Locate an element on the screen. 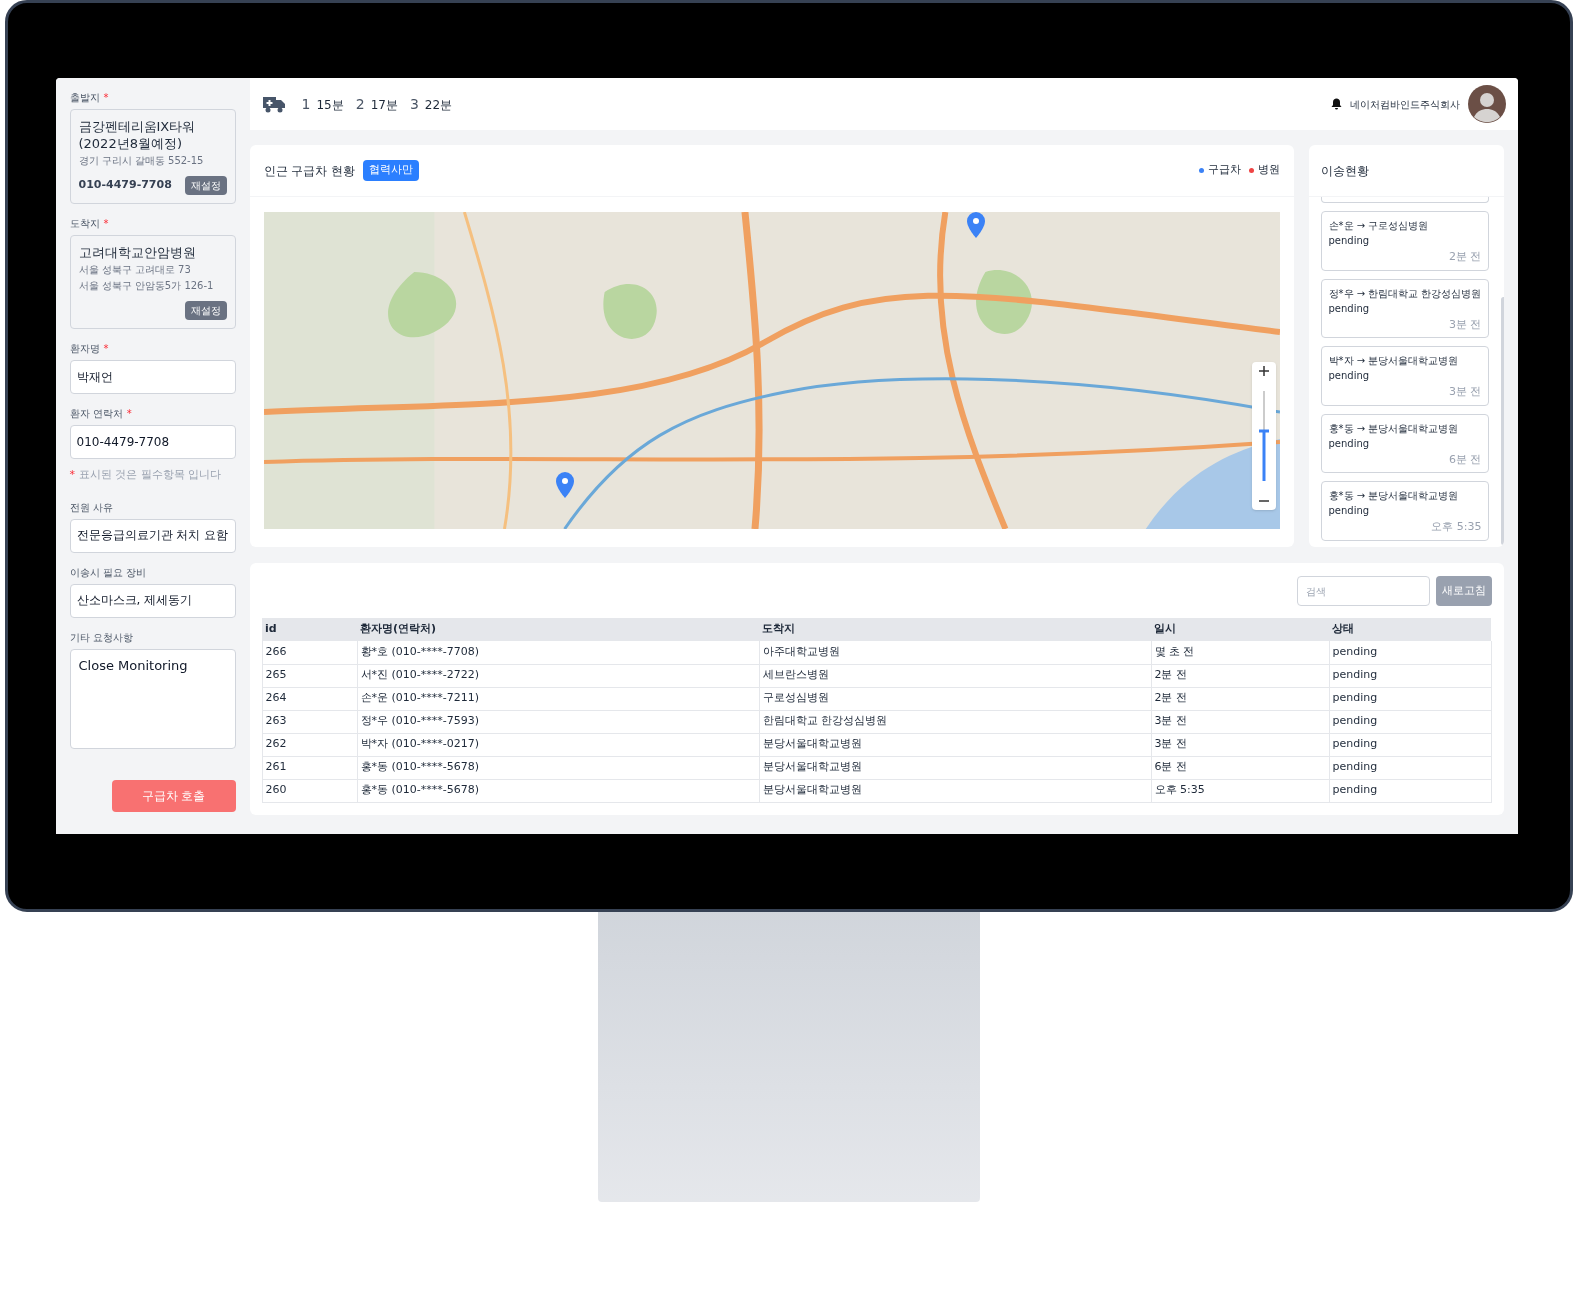  text-field: 전문응급의료기관 처치 요함 is located at coordinates (152, 535).